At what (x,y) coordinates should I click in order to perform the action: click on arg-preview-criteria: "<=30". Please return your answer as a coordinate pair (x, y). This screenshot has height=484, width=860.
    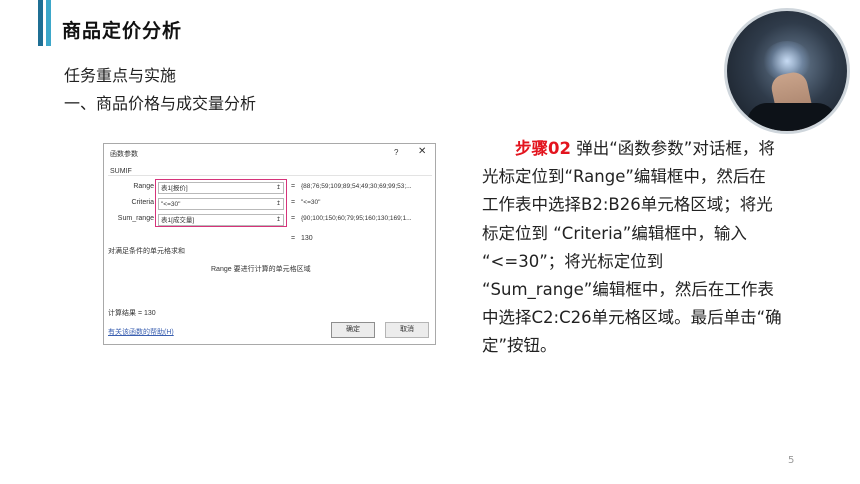
    Looking at the image, I should click on (311, 202).